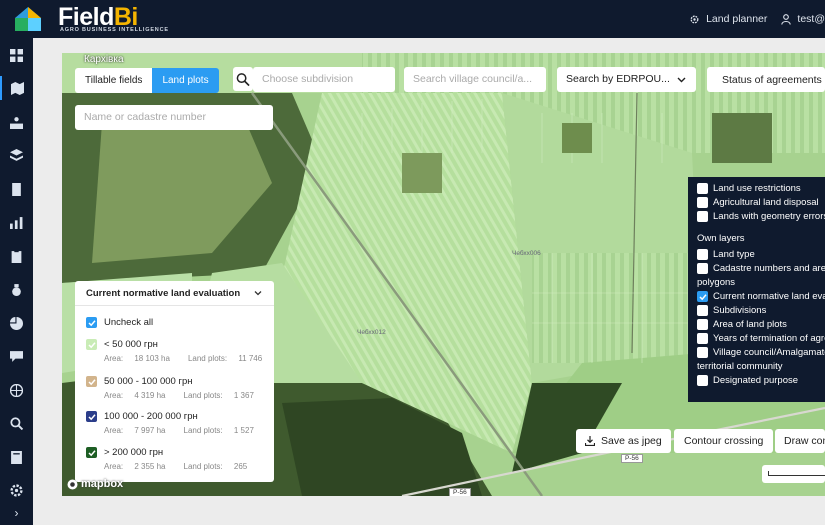 The height and width of the screenshot is (525, 825). I want to click on layer-village-council: Village council/Amalgamated, so click(761, 352).